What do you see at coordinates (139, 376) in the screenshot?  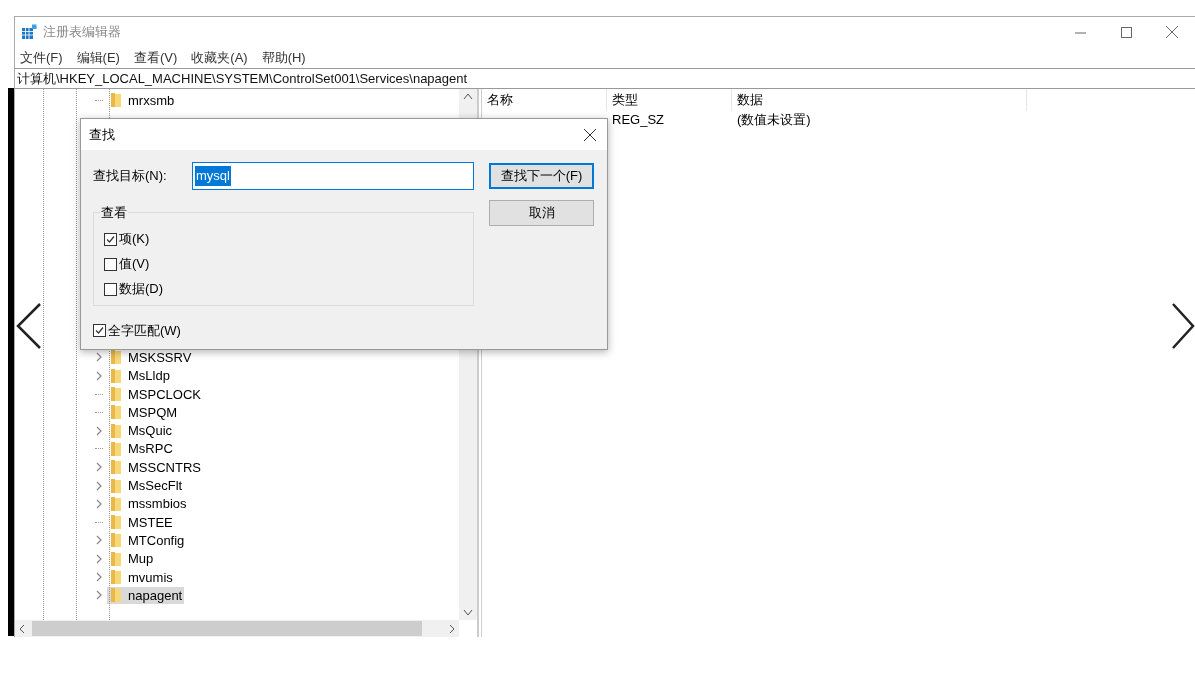 I see `tree-item: MsLldp` at bounding box center [139, 376].